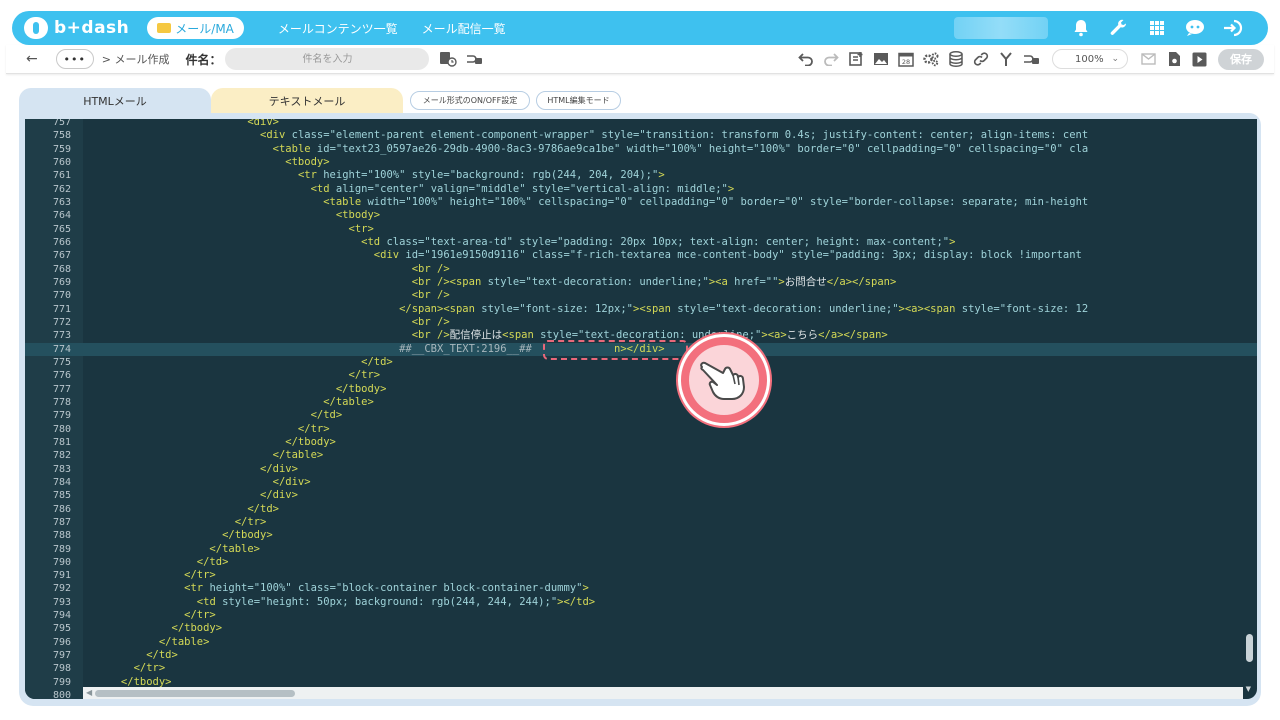 This screenshot has width=1280, height=720. What do you see at coordinates (231, 215) in the screenshot?
I see `code-text: <tbody>` at bounding box center [231, 215].